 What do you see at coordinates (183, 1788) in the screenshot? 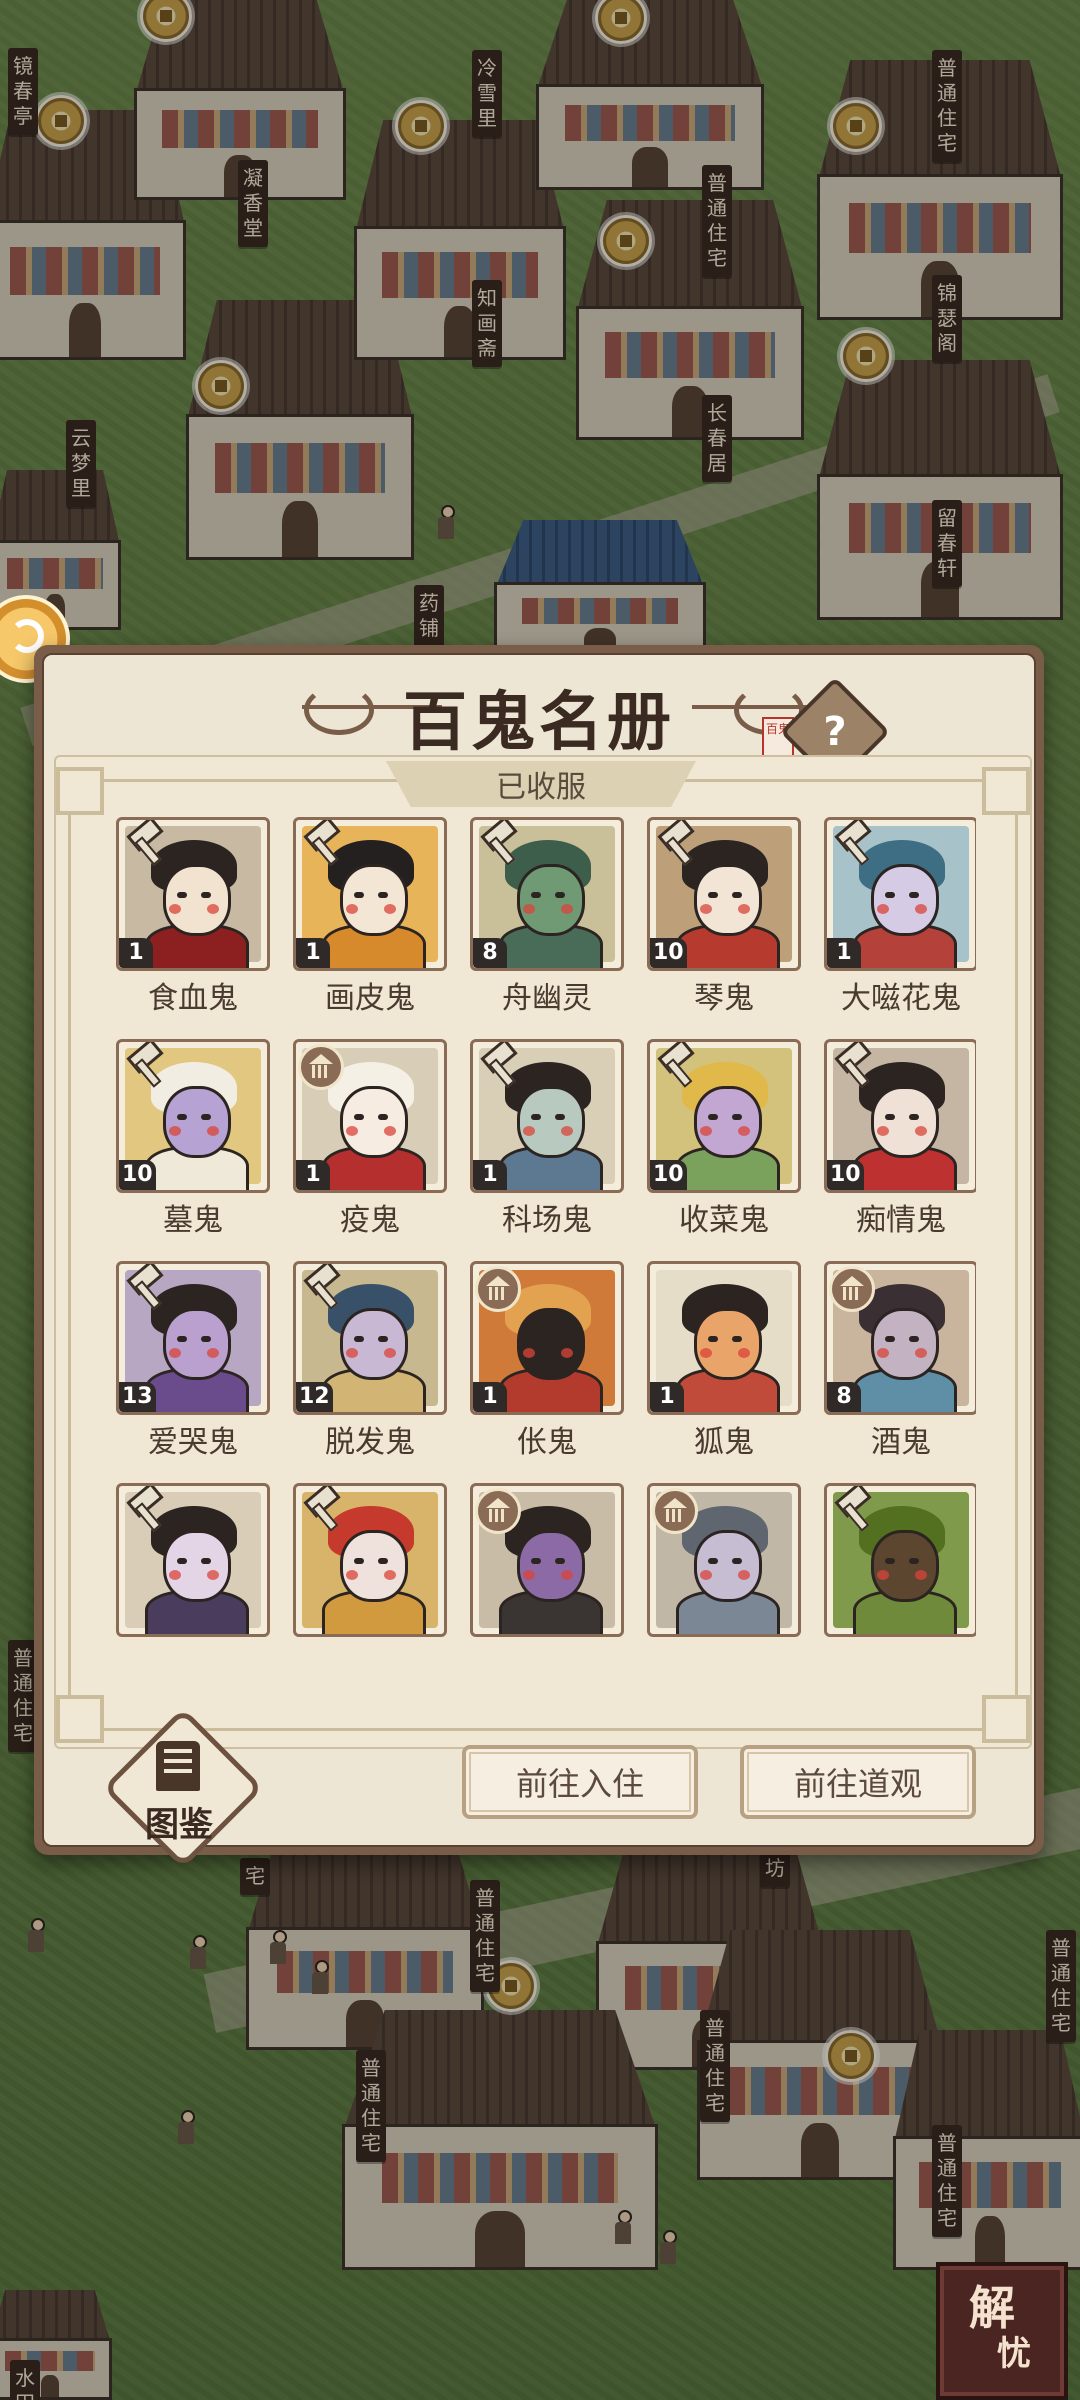
I see `tujian-button: 图鉴` at bounding box center [183, 1788].